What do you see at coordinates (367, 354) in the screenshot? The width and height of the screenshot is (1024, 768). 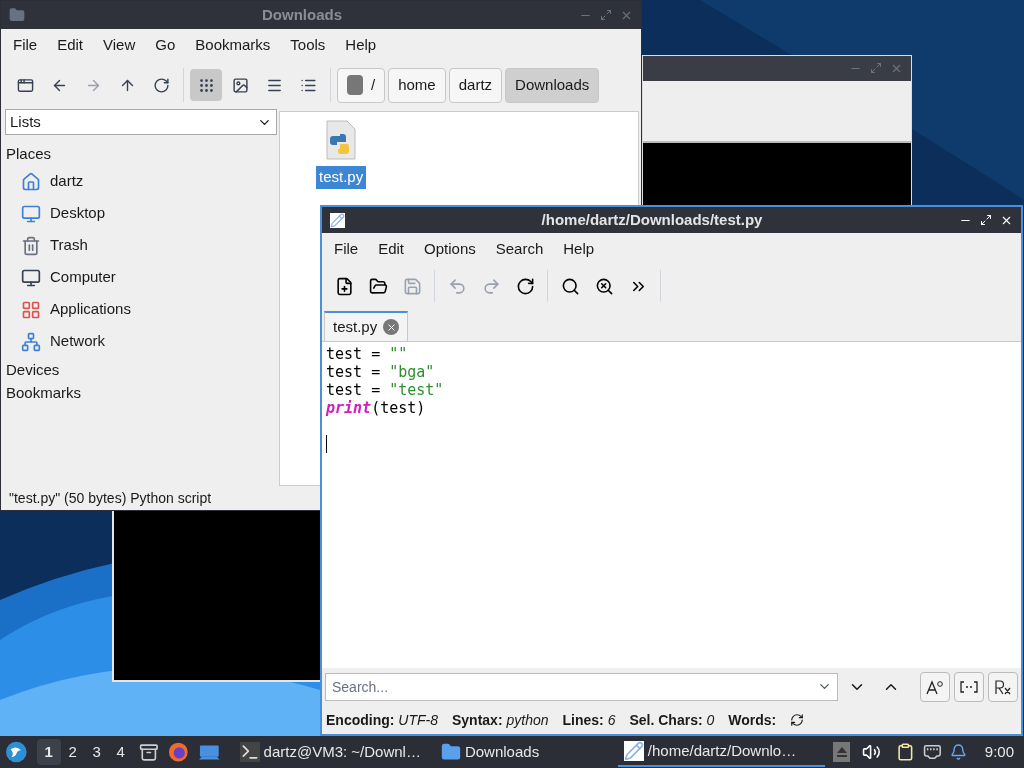 I see `code-line: test = ""` at bounding box center [367, 354].